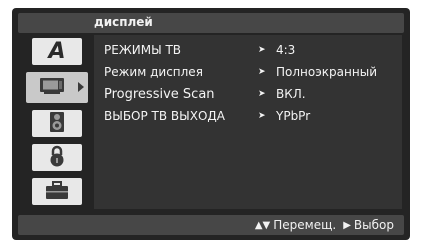  I want to click on setting-label: Режим дисплея, so click(153, 72).